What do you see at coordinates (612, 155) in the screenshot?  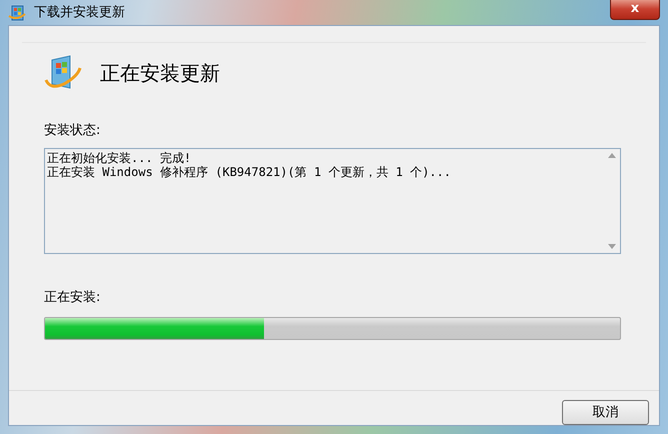 I see `scroll-up-icon` at bounding box center [612, 155].